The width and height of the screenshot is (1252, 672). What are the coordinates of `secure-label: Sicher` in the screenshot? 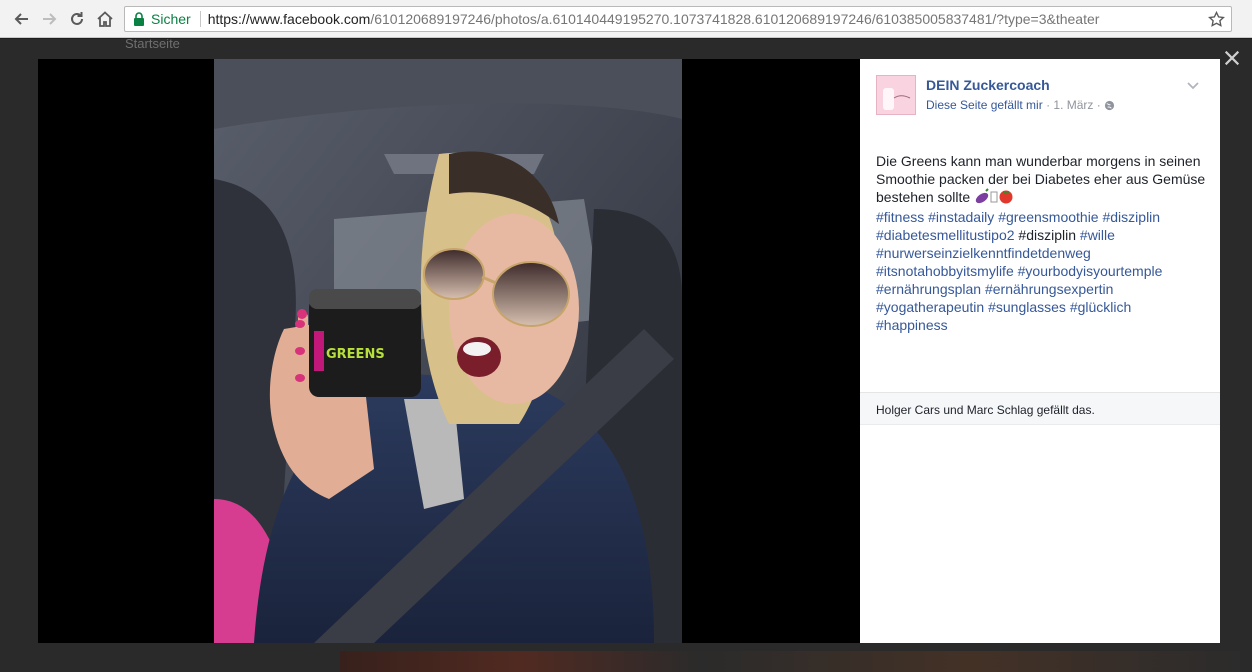 It's located at (171, 19).